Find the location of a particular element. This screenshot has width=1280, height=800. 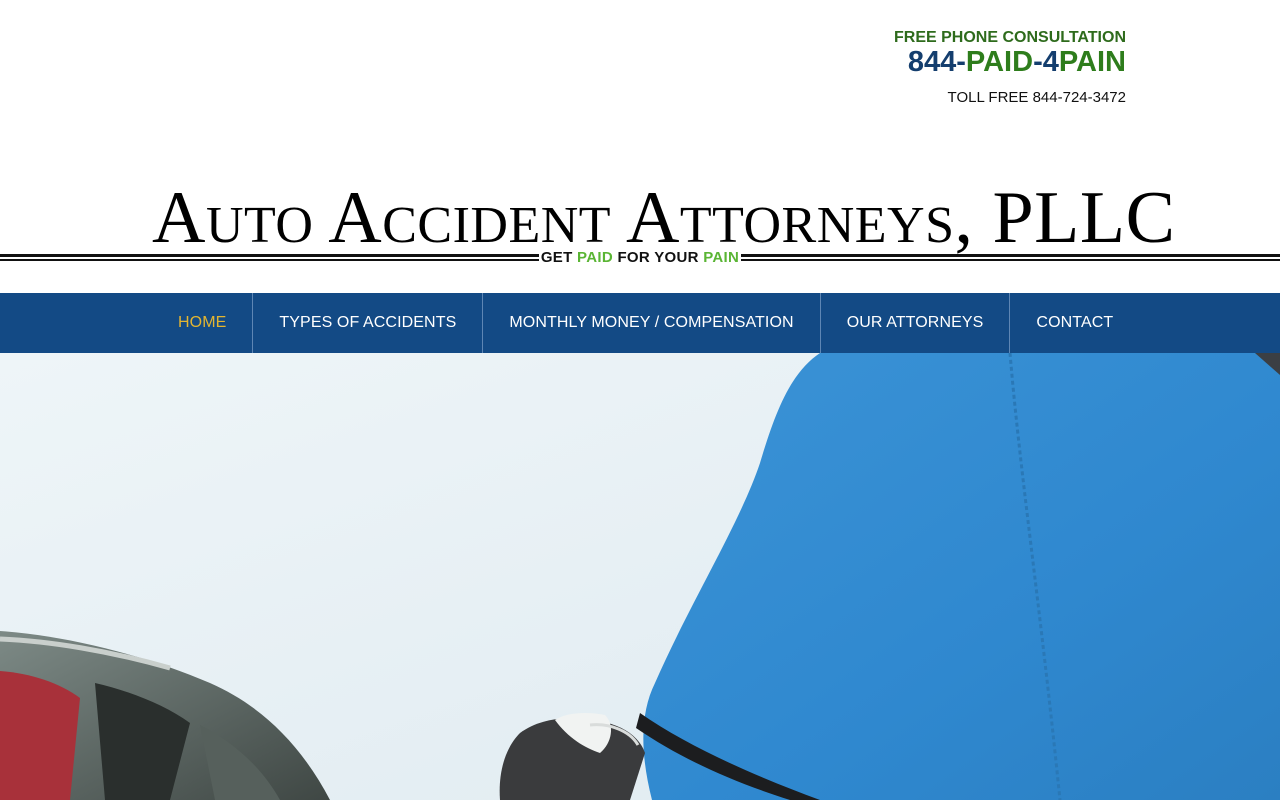

phone-part-3: -4 is located at coordinates (1046, 62).